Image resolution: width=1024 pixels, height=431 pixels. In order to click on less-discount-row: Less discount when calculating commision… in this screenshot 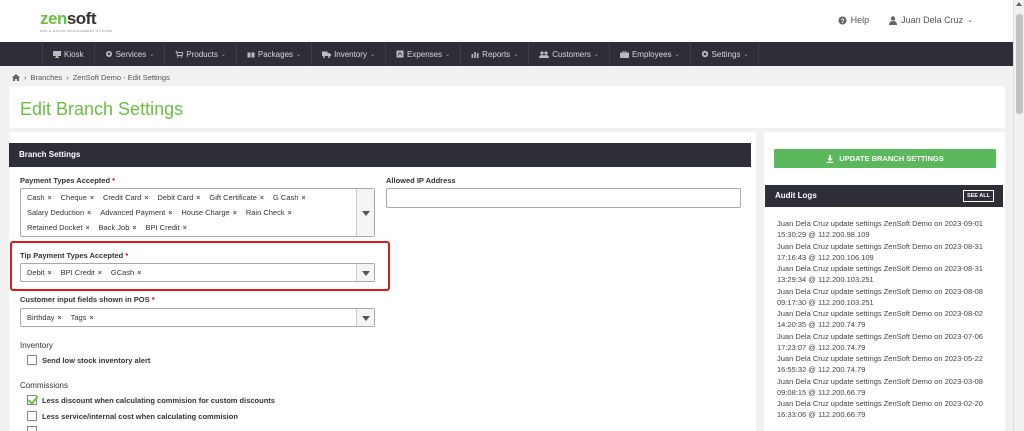, I will do `click(151, 400)`.